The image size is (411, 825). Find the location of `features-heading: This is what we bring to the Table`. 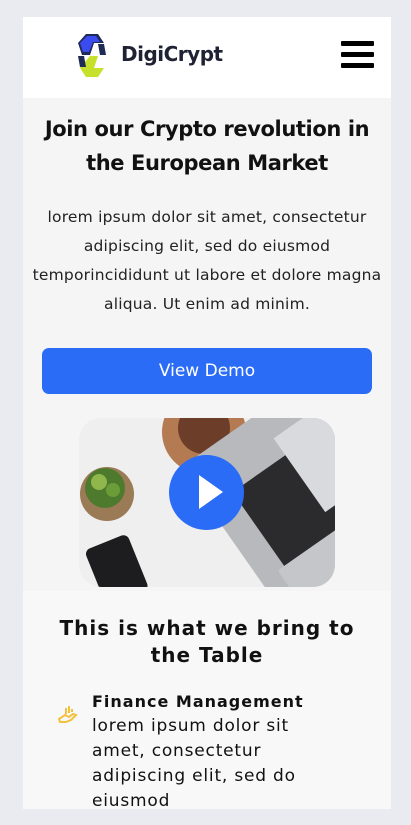

features-heading: This is what we bring to the Table is located at coordinates (207, 641).